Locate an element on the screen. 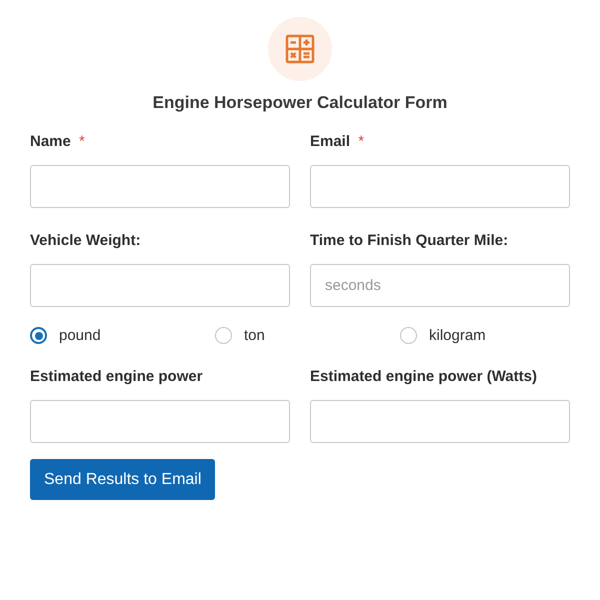 The image size is (600, 600). calculator-icon is located at coordinates (300, 49).